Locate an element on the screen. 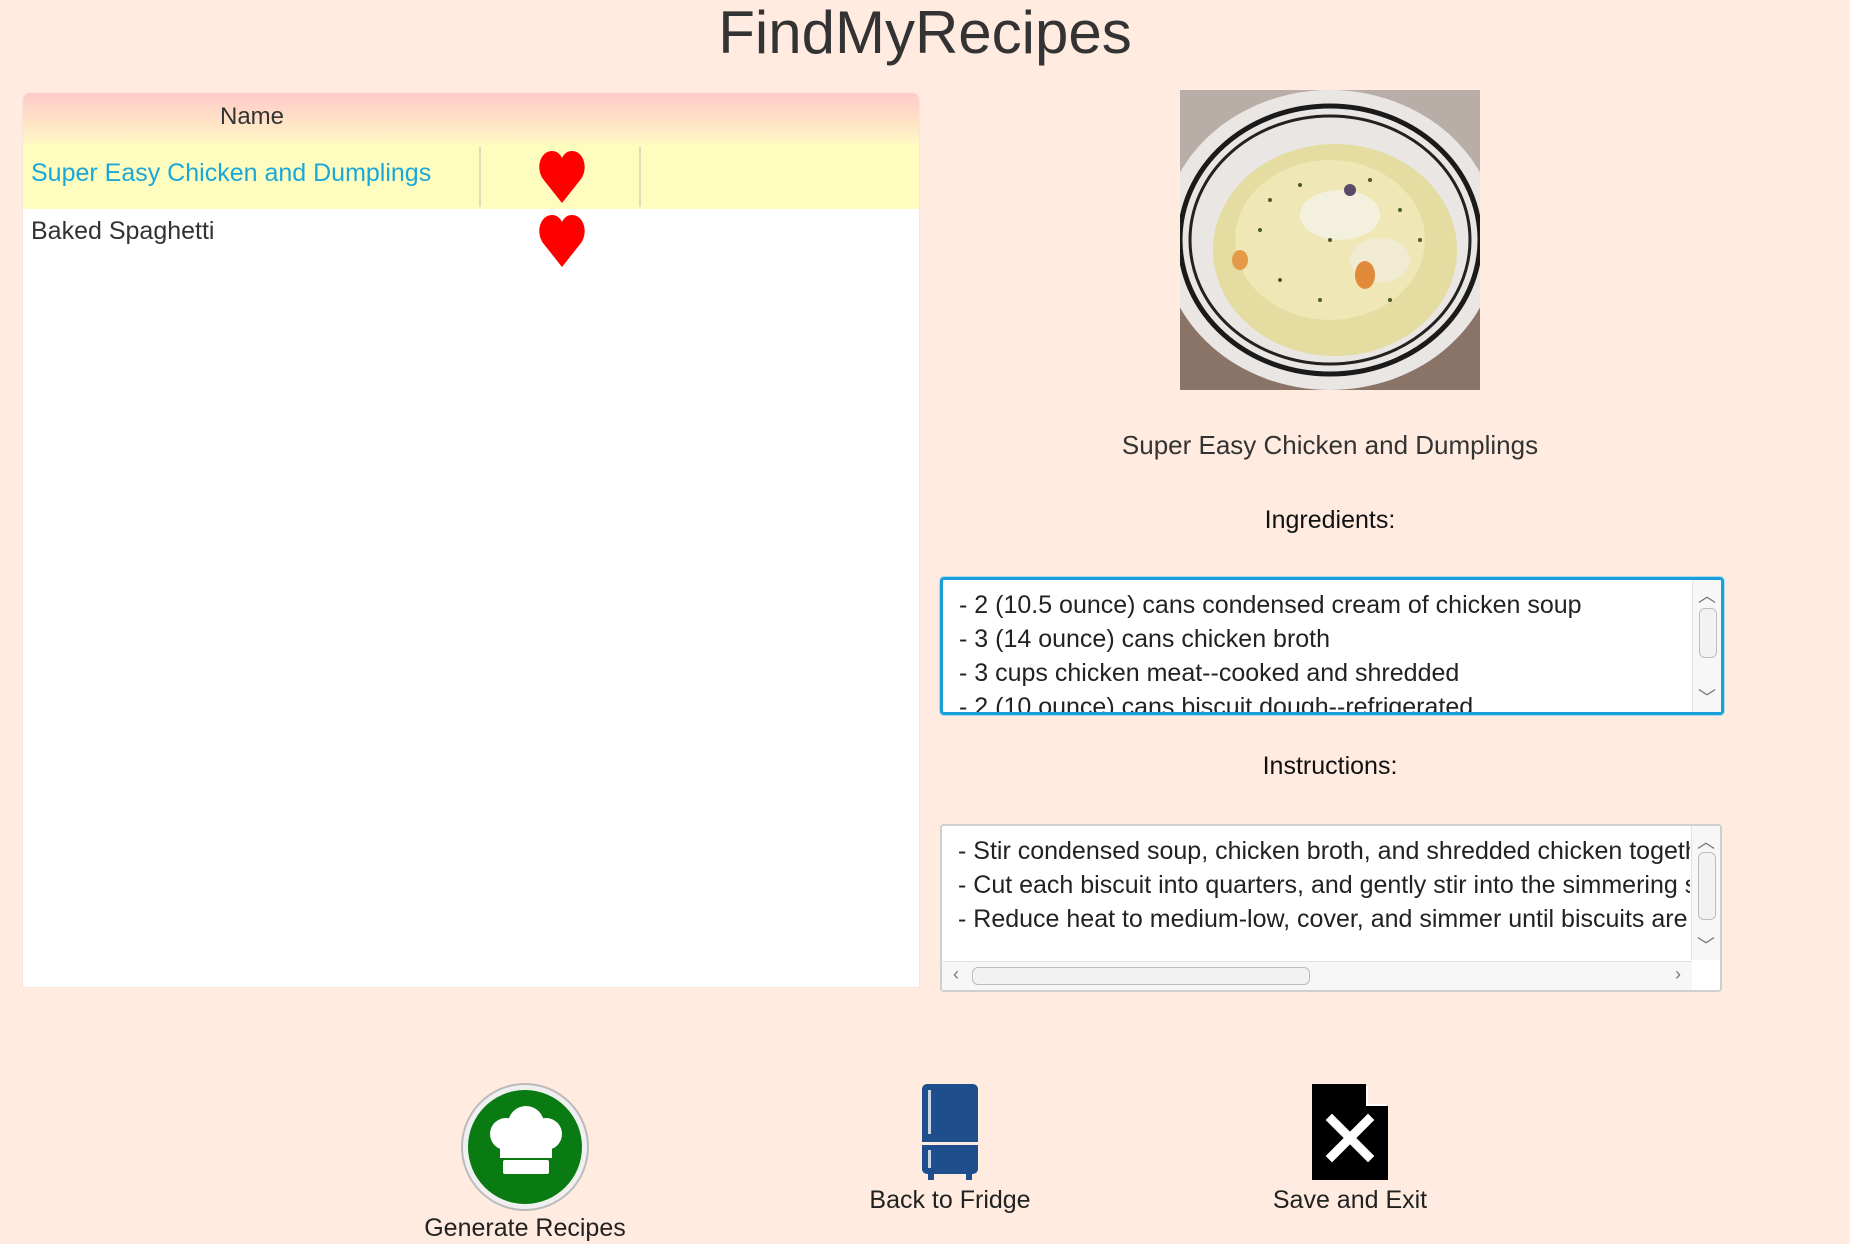  generate-recipes-button: Generate Recipes is located at coordinates (525, 1162).